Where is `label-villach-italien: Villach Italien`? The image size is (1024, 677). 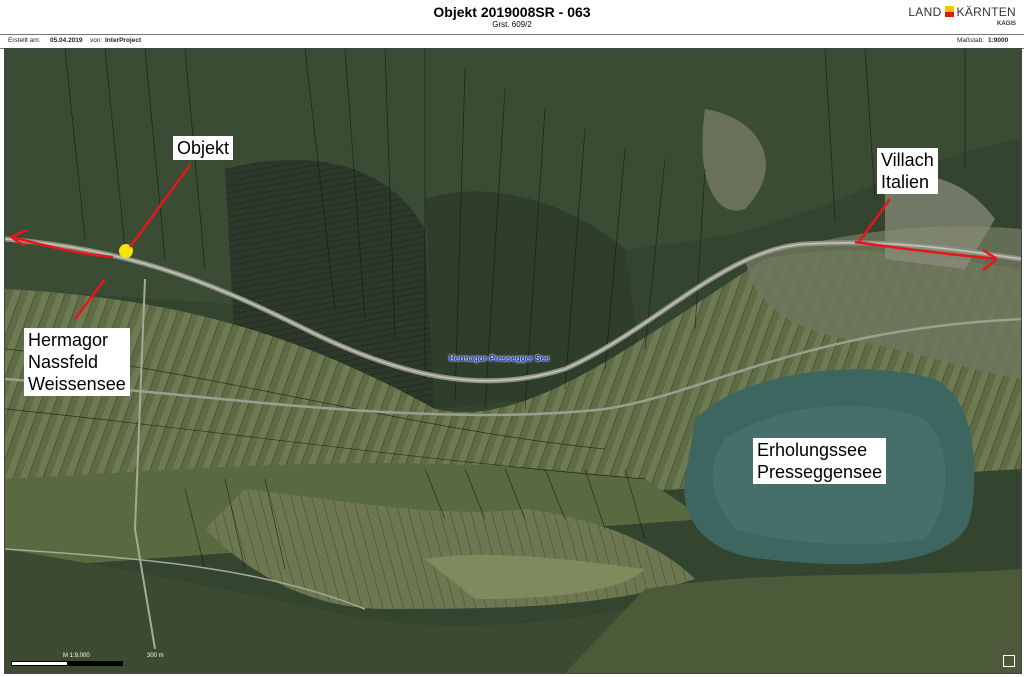
label-villach-italien: Villach Italien is located at coordinates (907, 171).